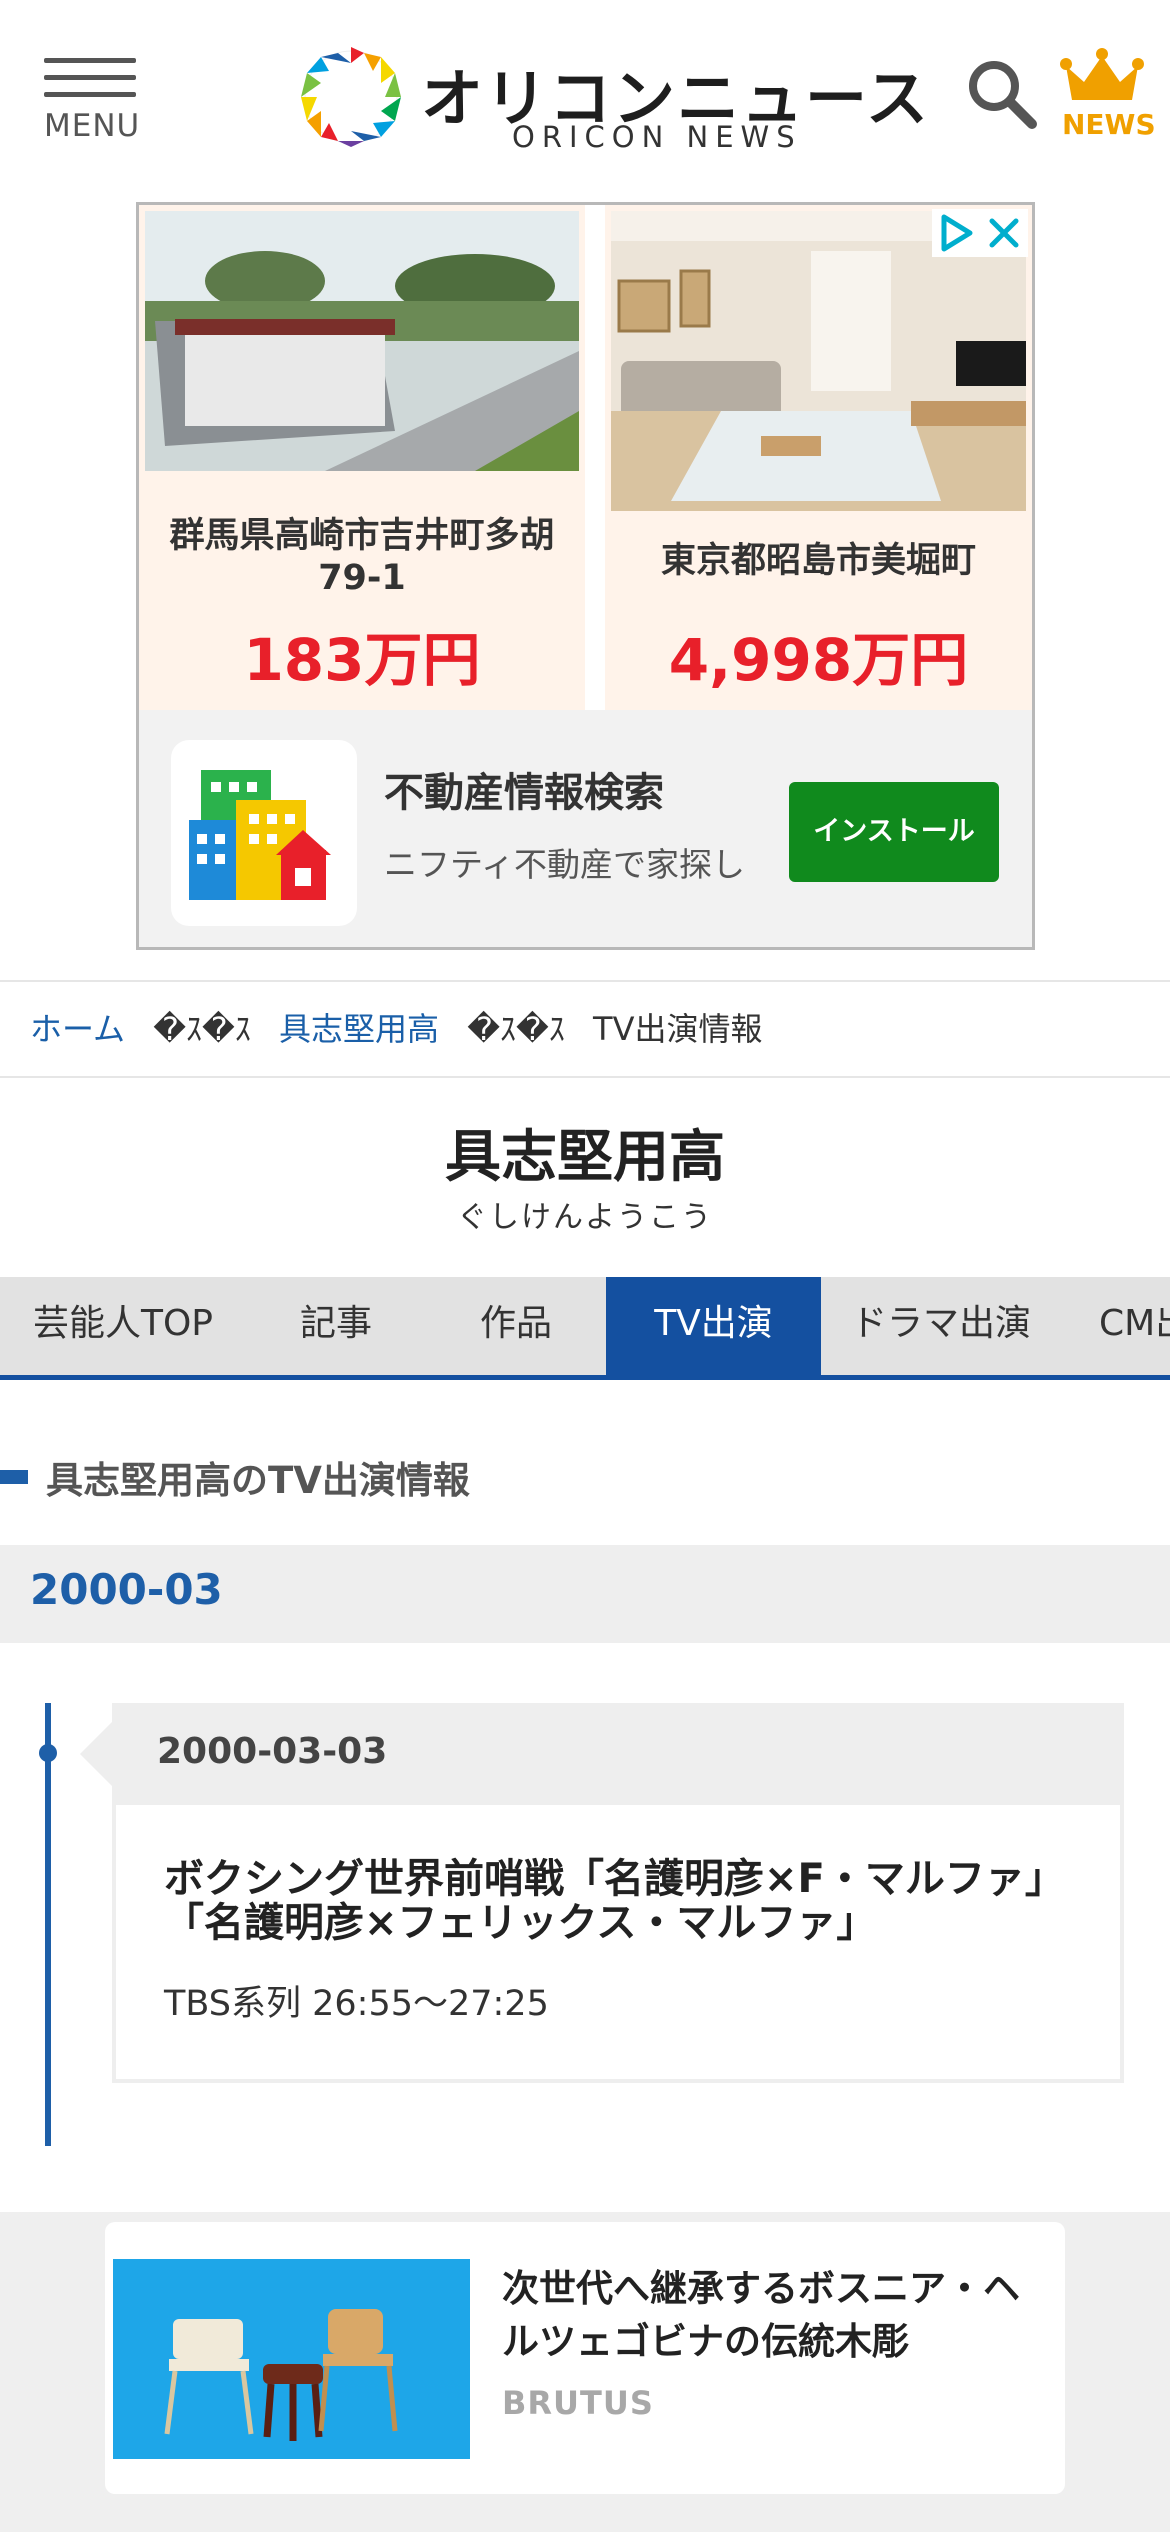  What do you see at coordinates (272, 1751) in the screenshot?
I see `appearance-date: 2000-03-03` at bounding box center [272, 1751].